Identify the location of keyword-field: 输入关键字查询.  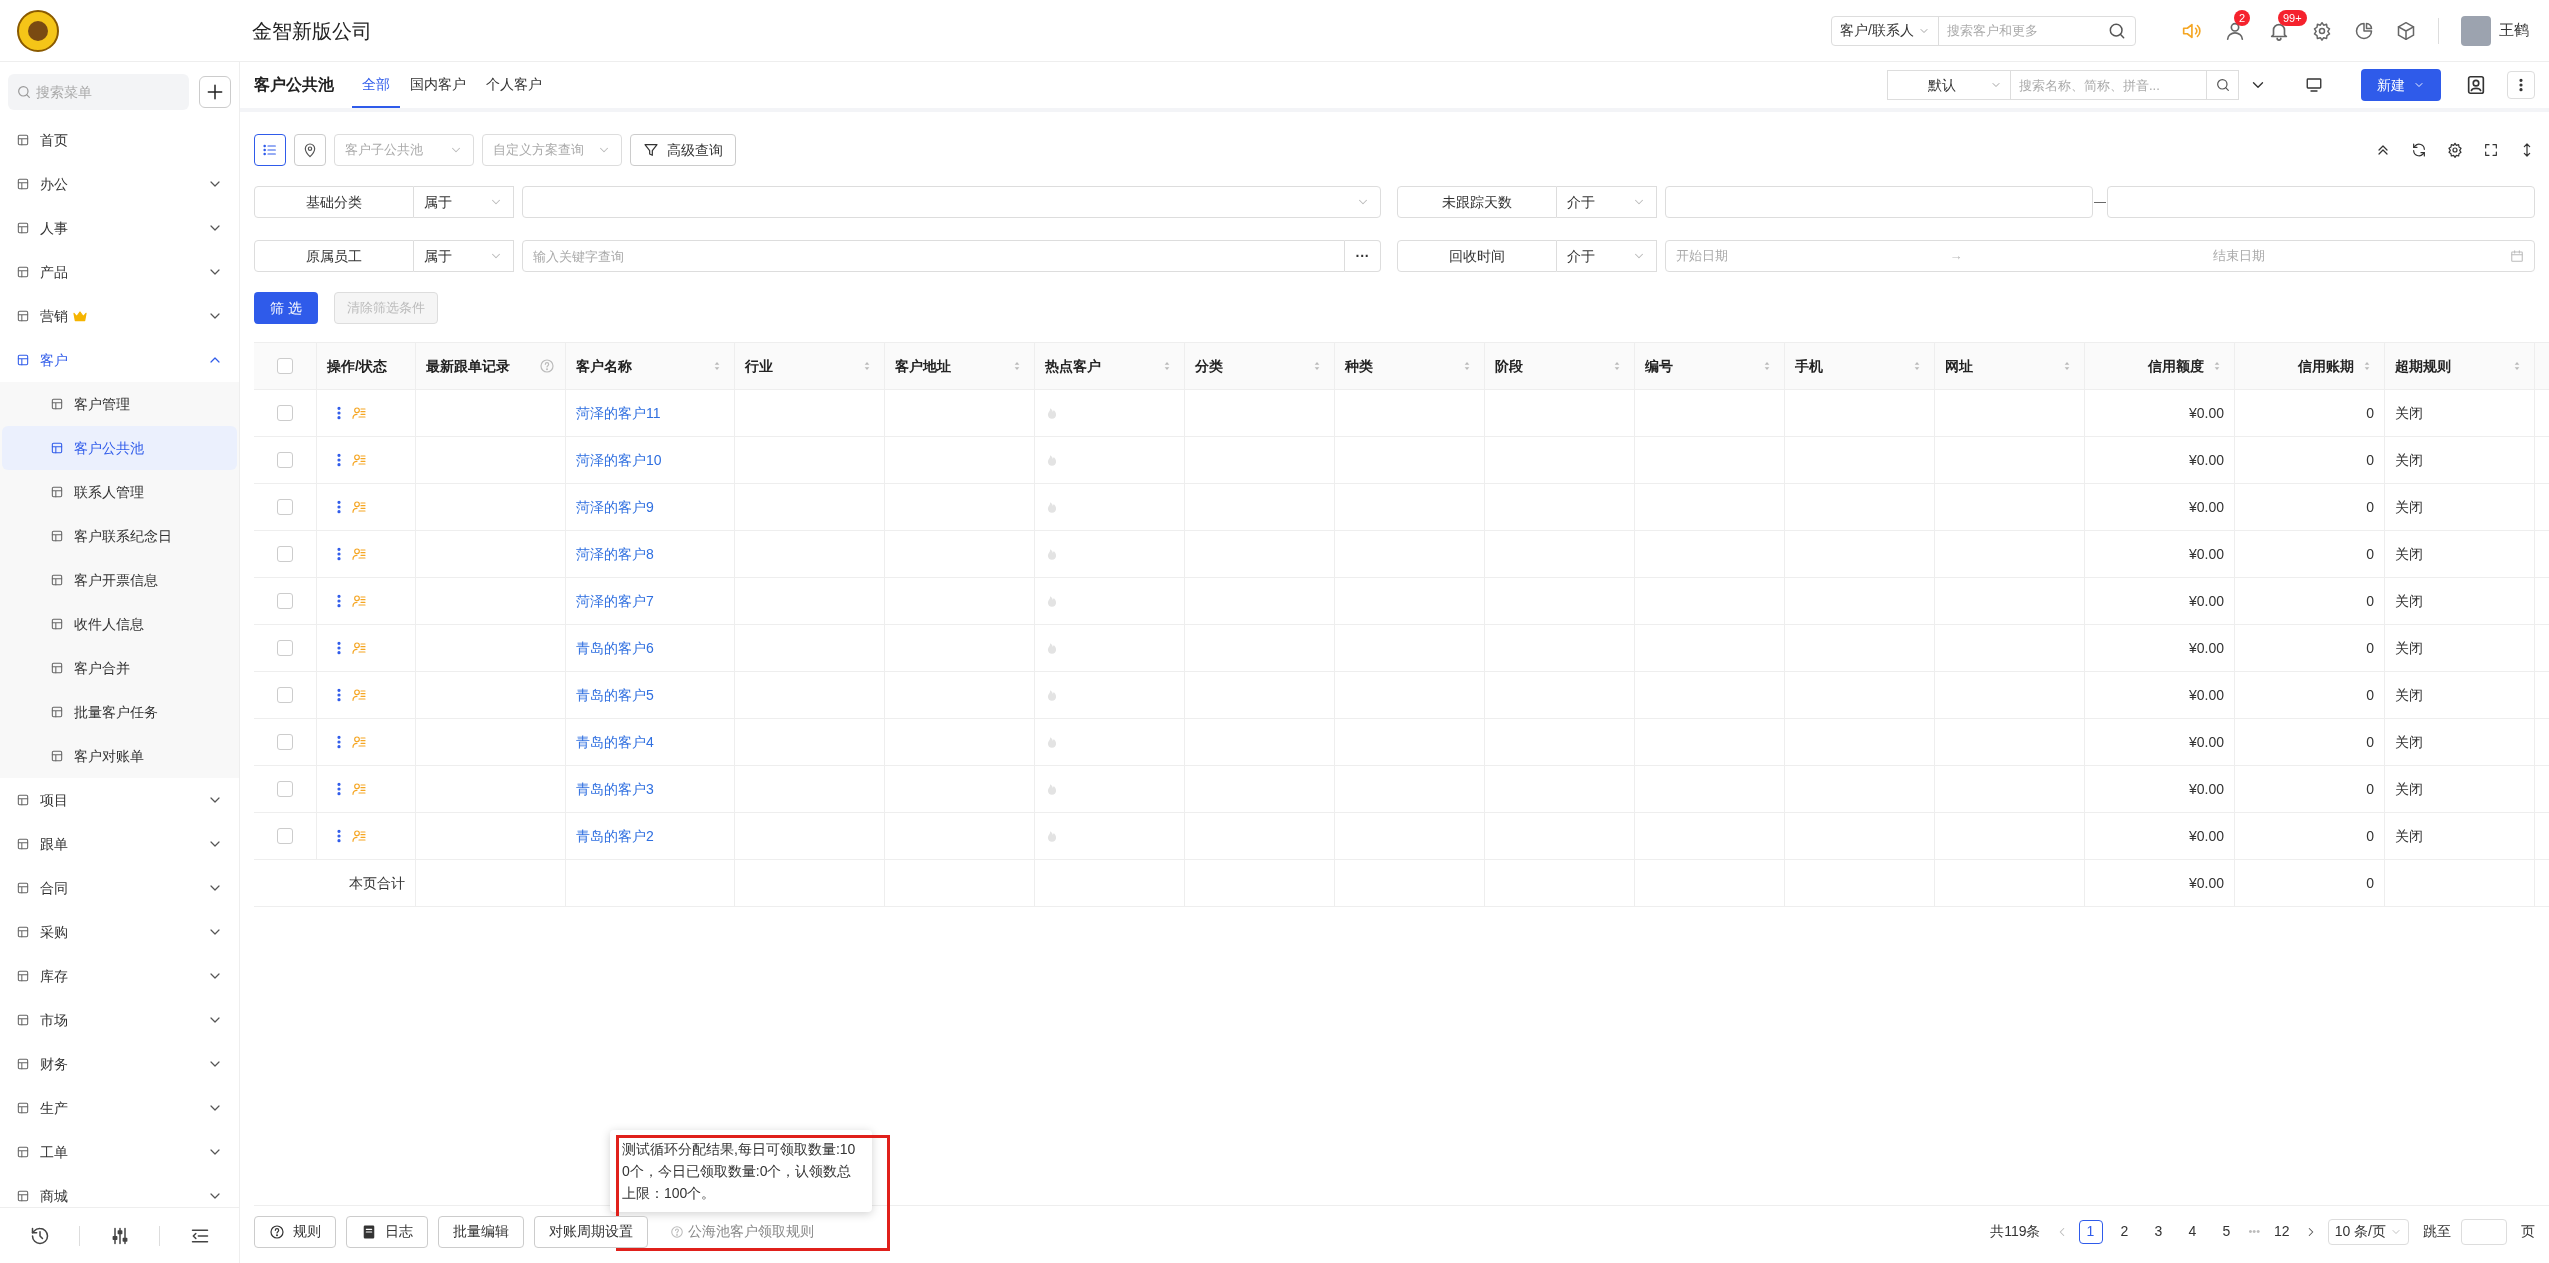
(933, 256).